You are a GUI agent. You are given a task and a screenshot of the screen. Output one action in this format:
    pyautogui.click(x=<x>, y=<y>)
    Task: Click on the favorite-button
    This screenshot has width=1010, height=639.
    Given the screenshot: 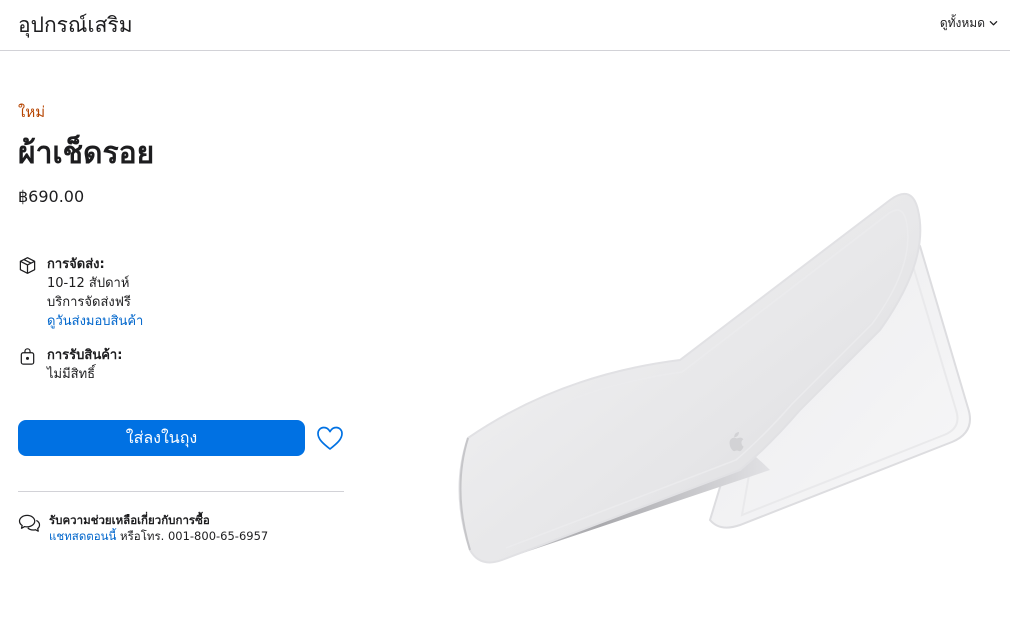 What is the action you would take?
    pyautogui.click(x=330, y=438)
    